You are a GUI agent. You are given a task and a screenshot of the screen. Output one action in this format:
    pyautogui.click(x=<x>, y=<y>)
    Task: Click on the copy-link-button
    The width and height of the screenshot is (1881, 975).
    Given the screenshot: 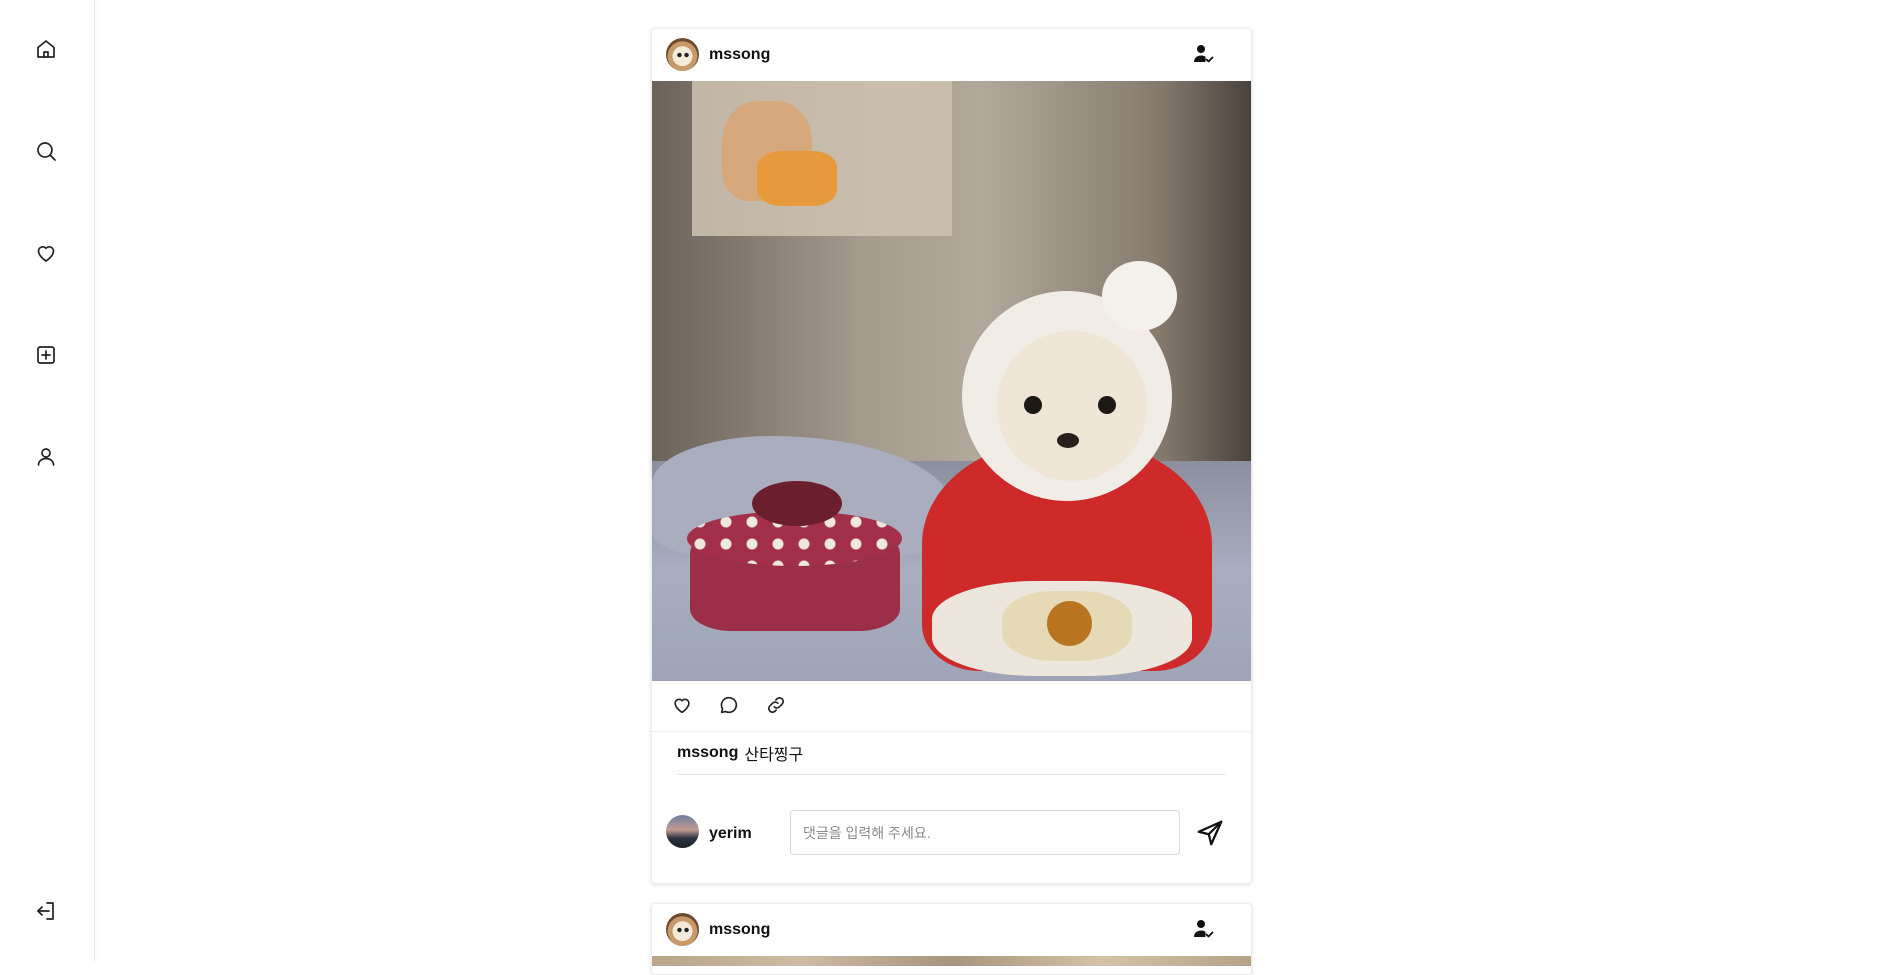 What is the action you would take?
    pyautogui.click(x=777, y=706)
    